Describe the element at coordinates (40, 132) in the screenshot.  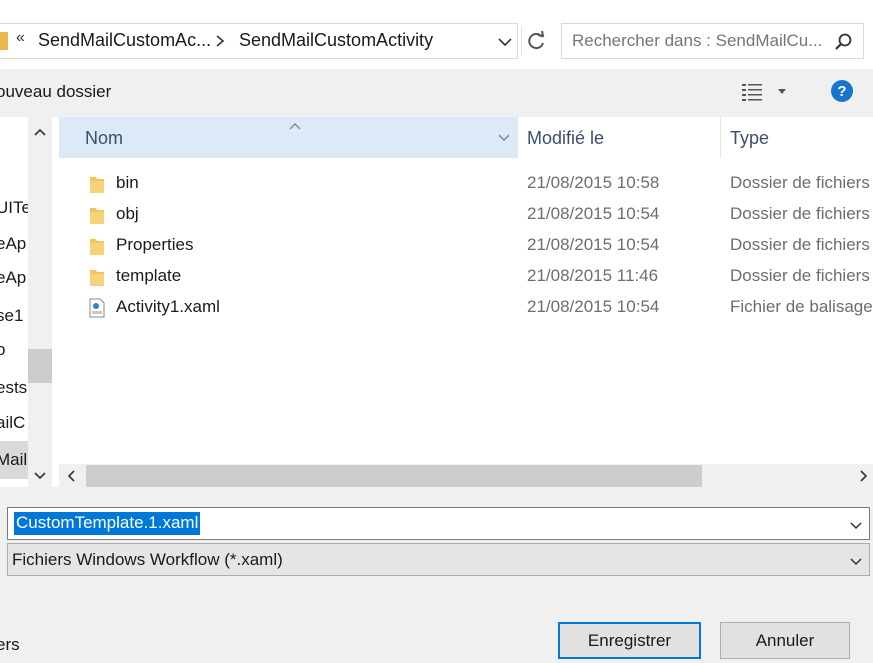
I see `chevron-up-icon` at that location.